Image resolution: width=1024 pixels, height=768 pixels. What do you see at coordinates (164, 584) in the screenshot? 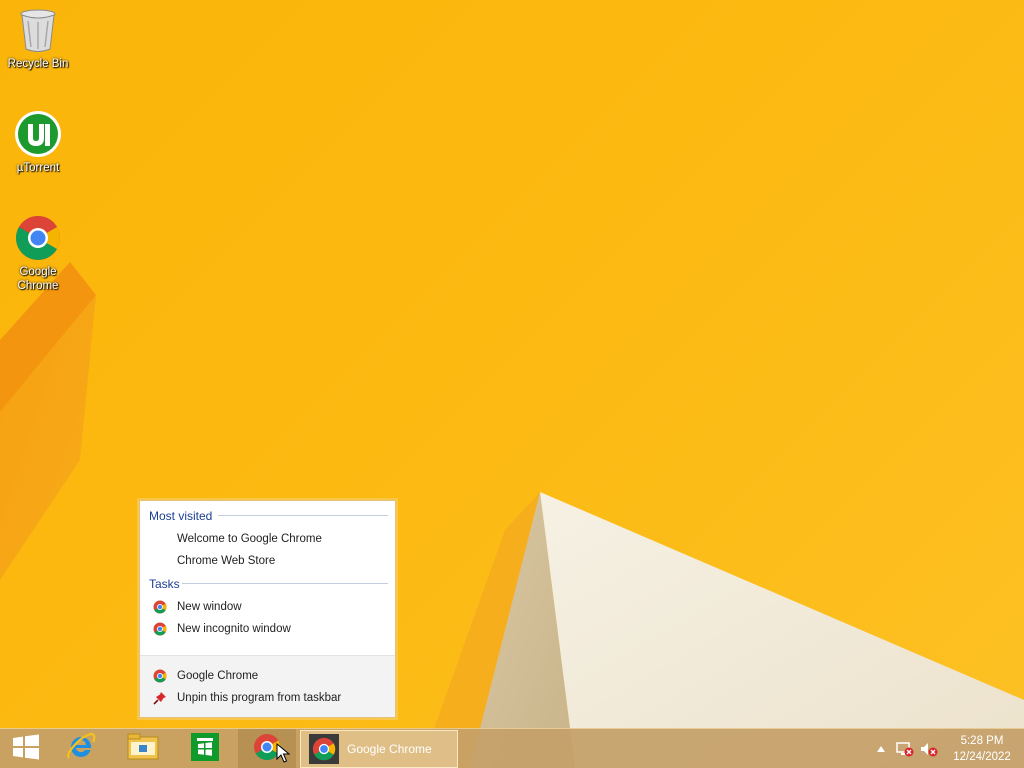
I see `tasks-header: Tasks` at bounding box center [164, 584].